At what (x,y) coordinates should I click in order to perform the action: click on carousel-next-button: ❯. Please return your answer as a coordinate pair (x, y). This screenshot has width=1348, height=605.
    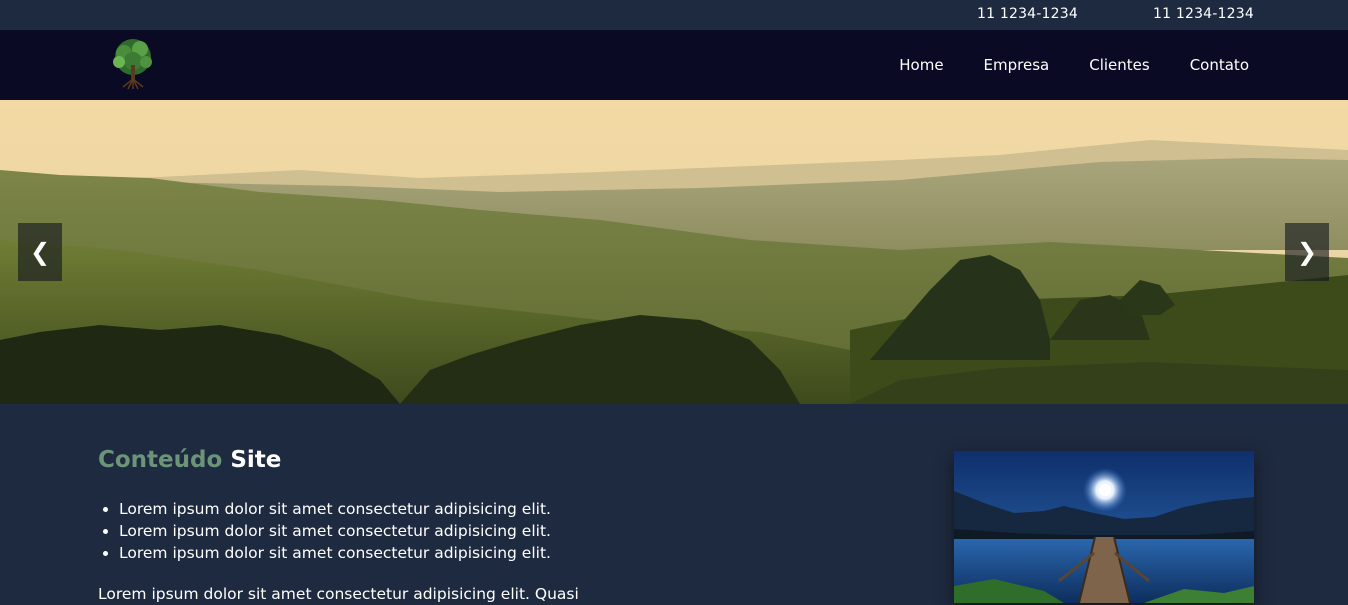
    Looking at the image, I should click on (1307, 252).